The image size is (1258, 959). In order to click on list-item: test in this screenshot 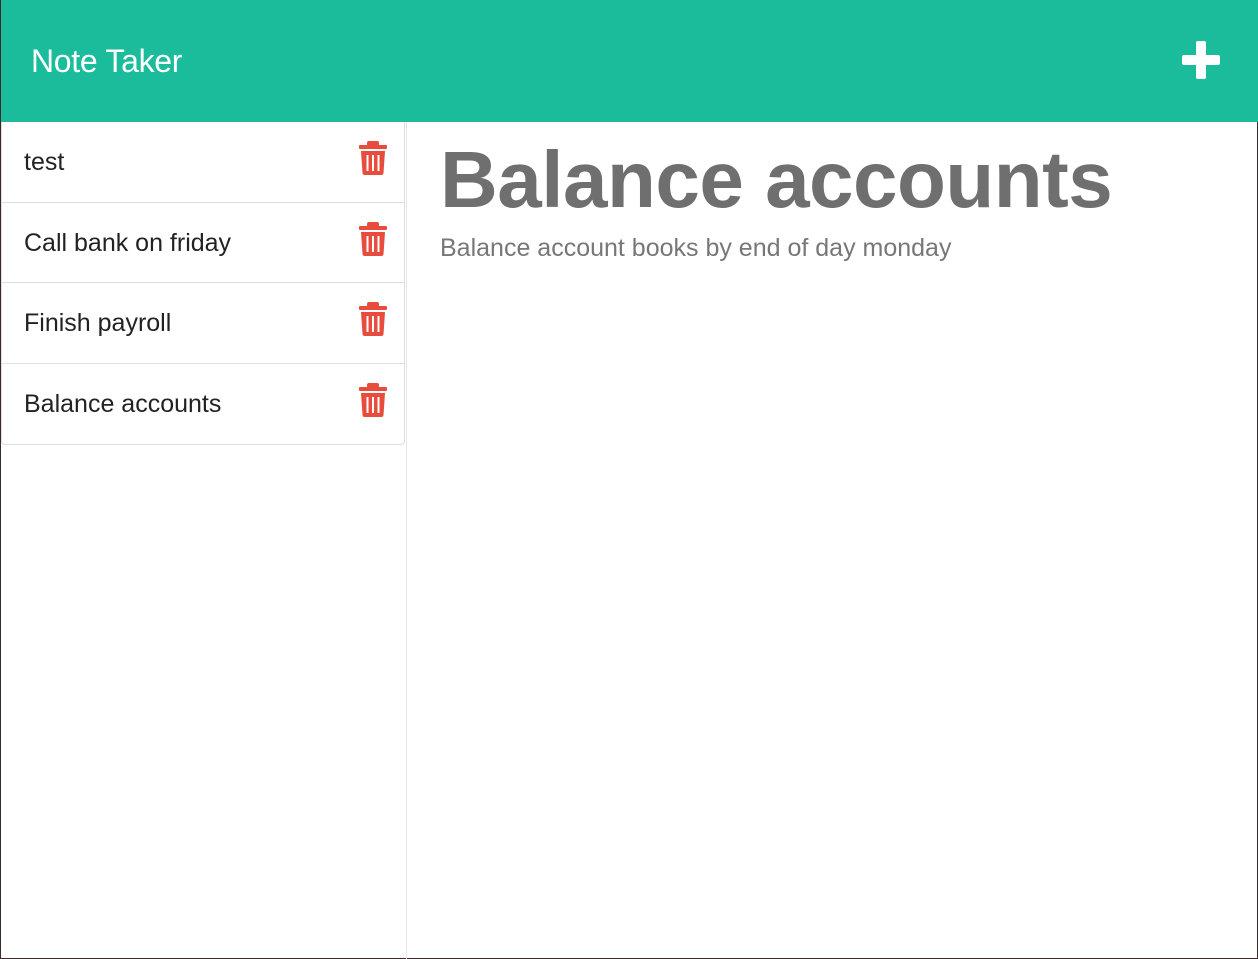, I will do `click(203, 162)`.